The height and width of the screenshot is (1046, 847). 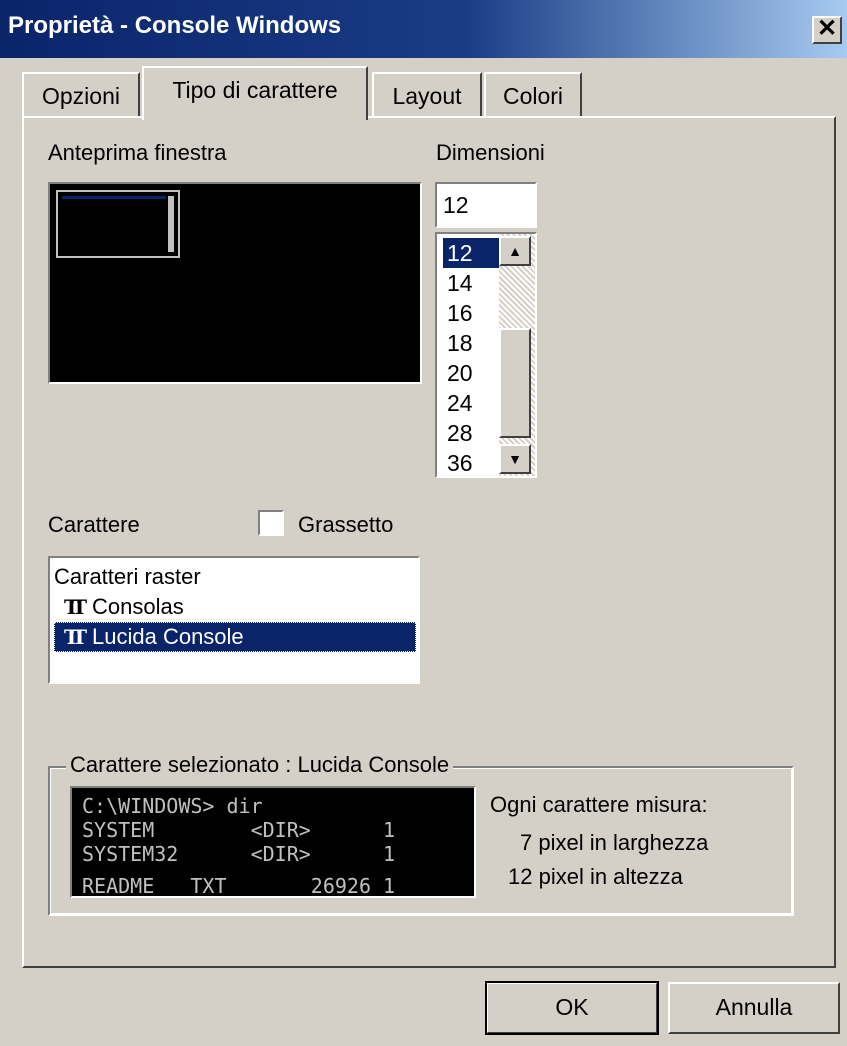 I want to click on mini-window, so click(x=118, y=224).